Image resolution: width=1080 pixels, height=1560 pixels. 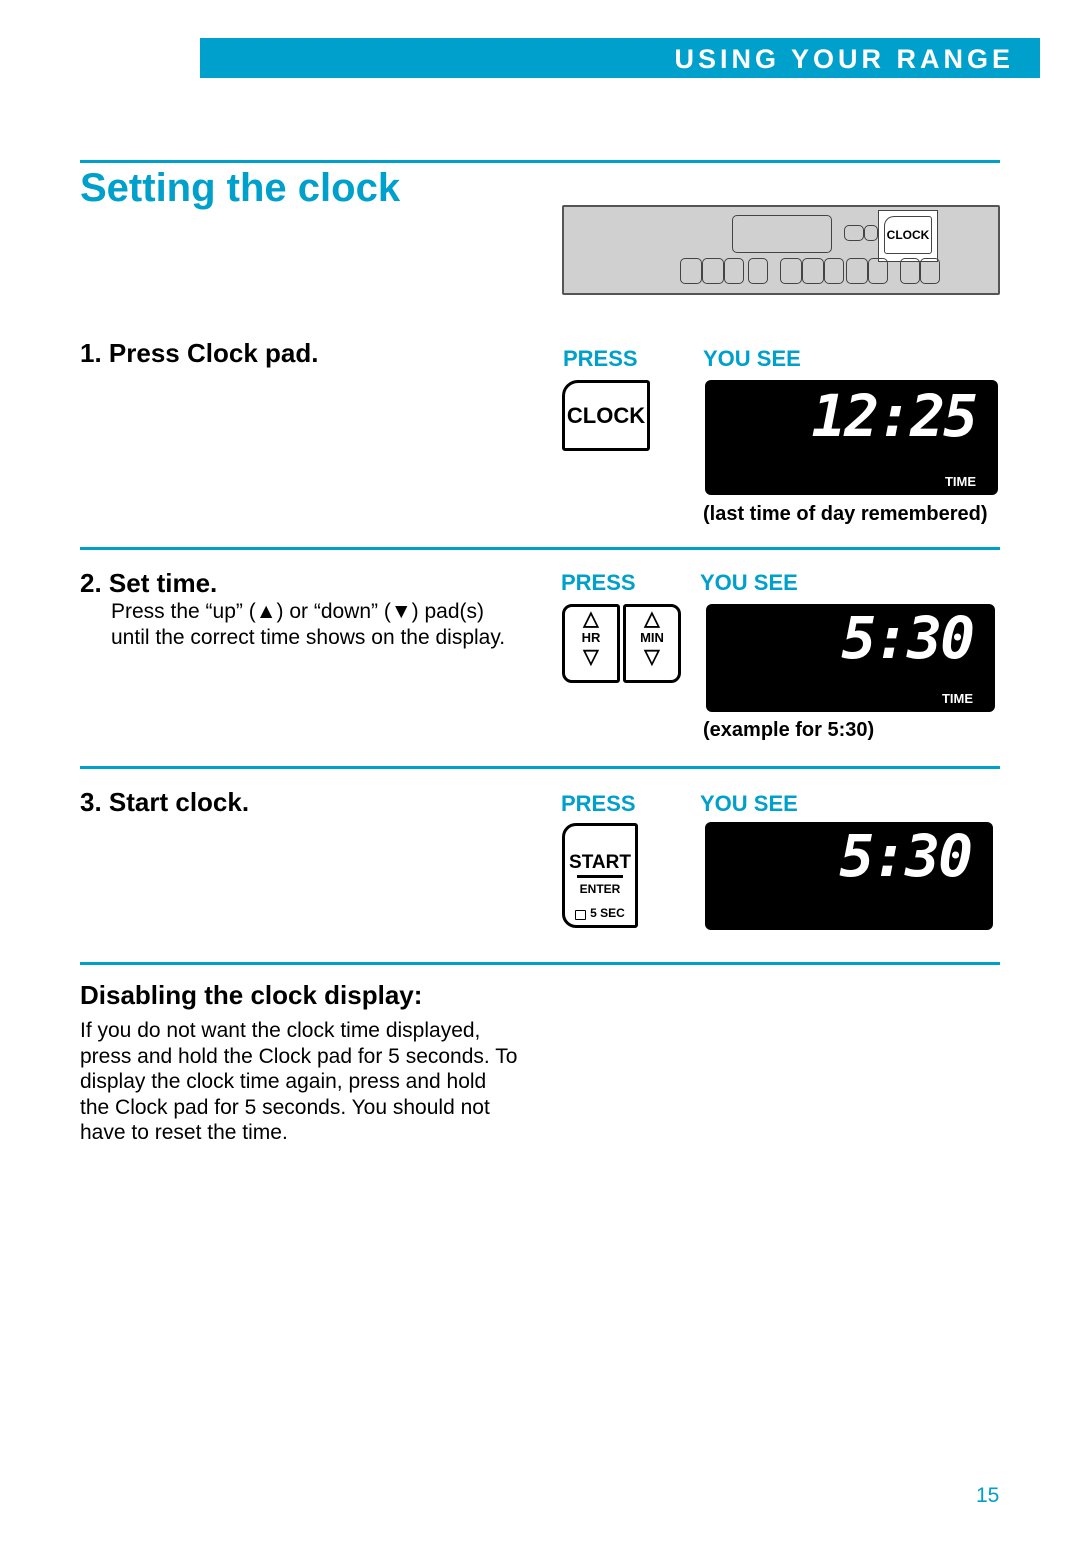 I want to click on step-2-note: (example for 5:30), so click(x=789, y=730).